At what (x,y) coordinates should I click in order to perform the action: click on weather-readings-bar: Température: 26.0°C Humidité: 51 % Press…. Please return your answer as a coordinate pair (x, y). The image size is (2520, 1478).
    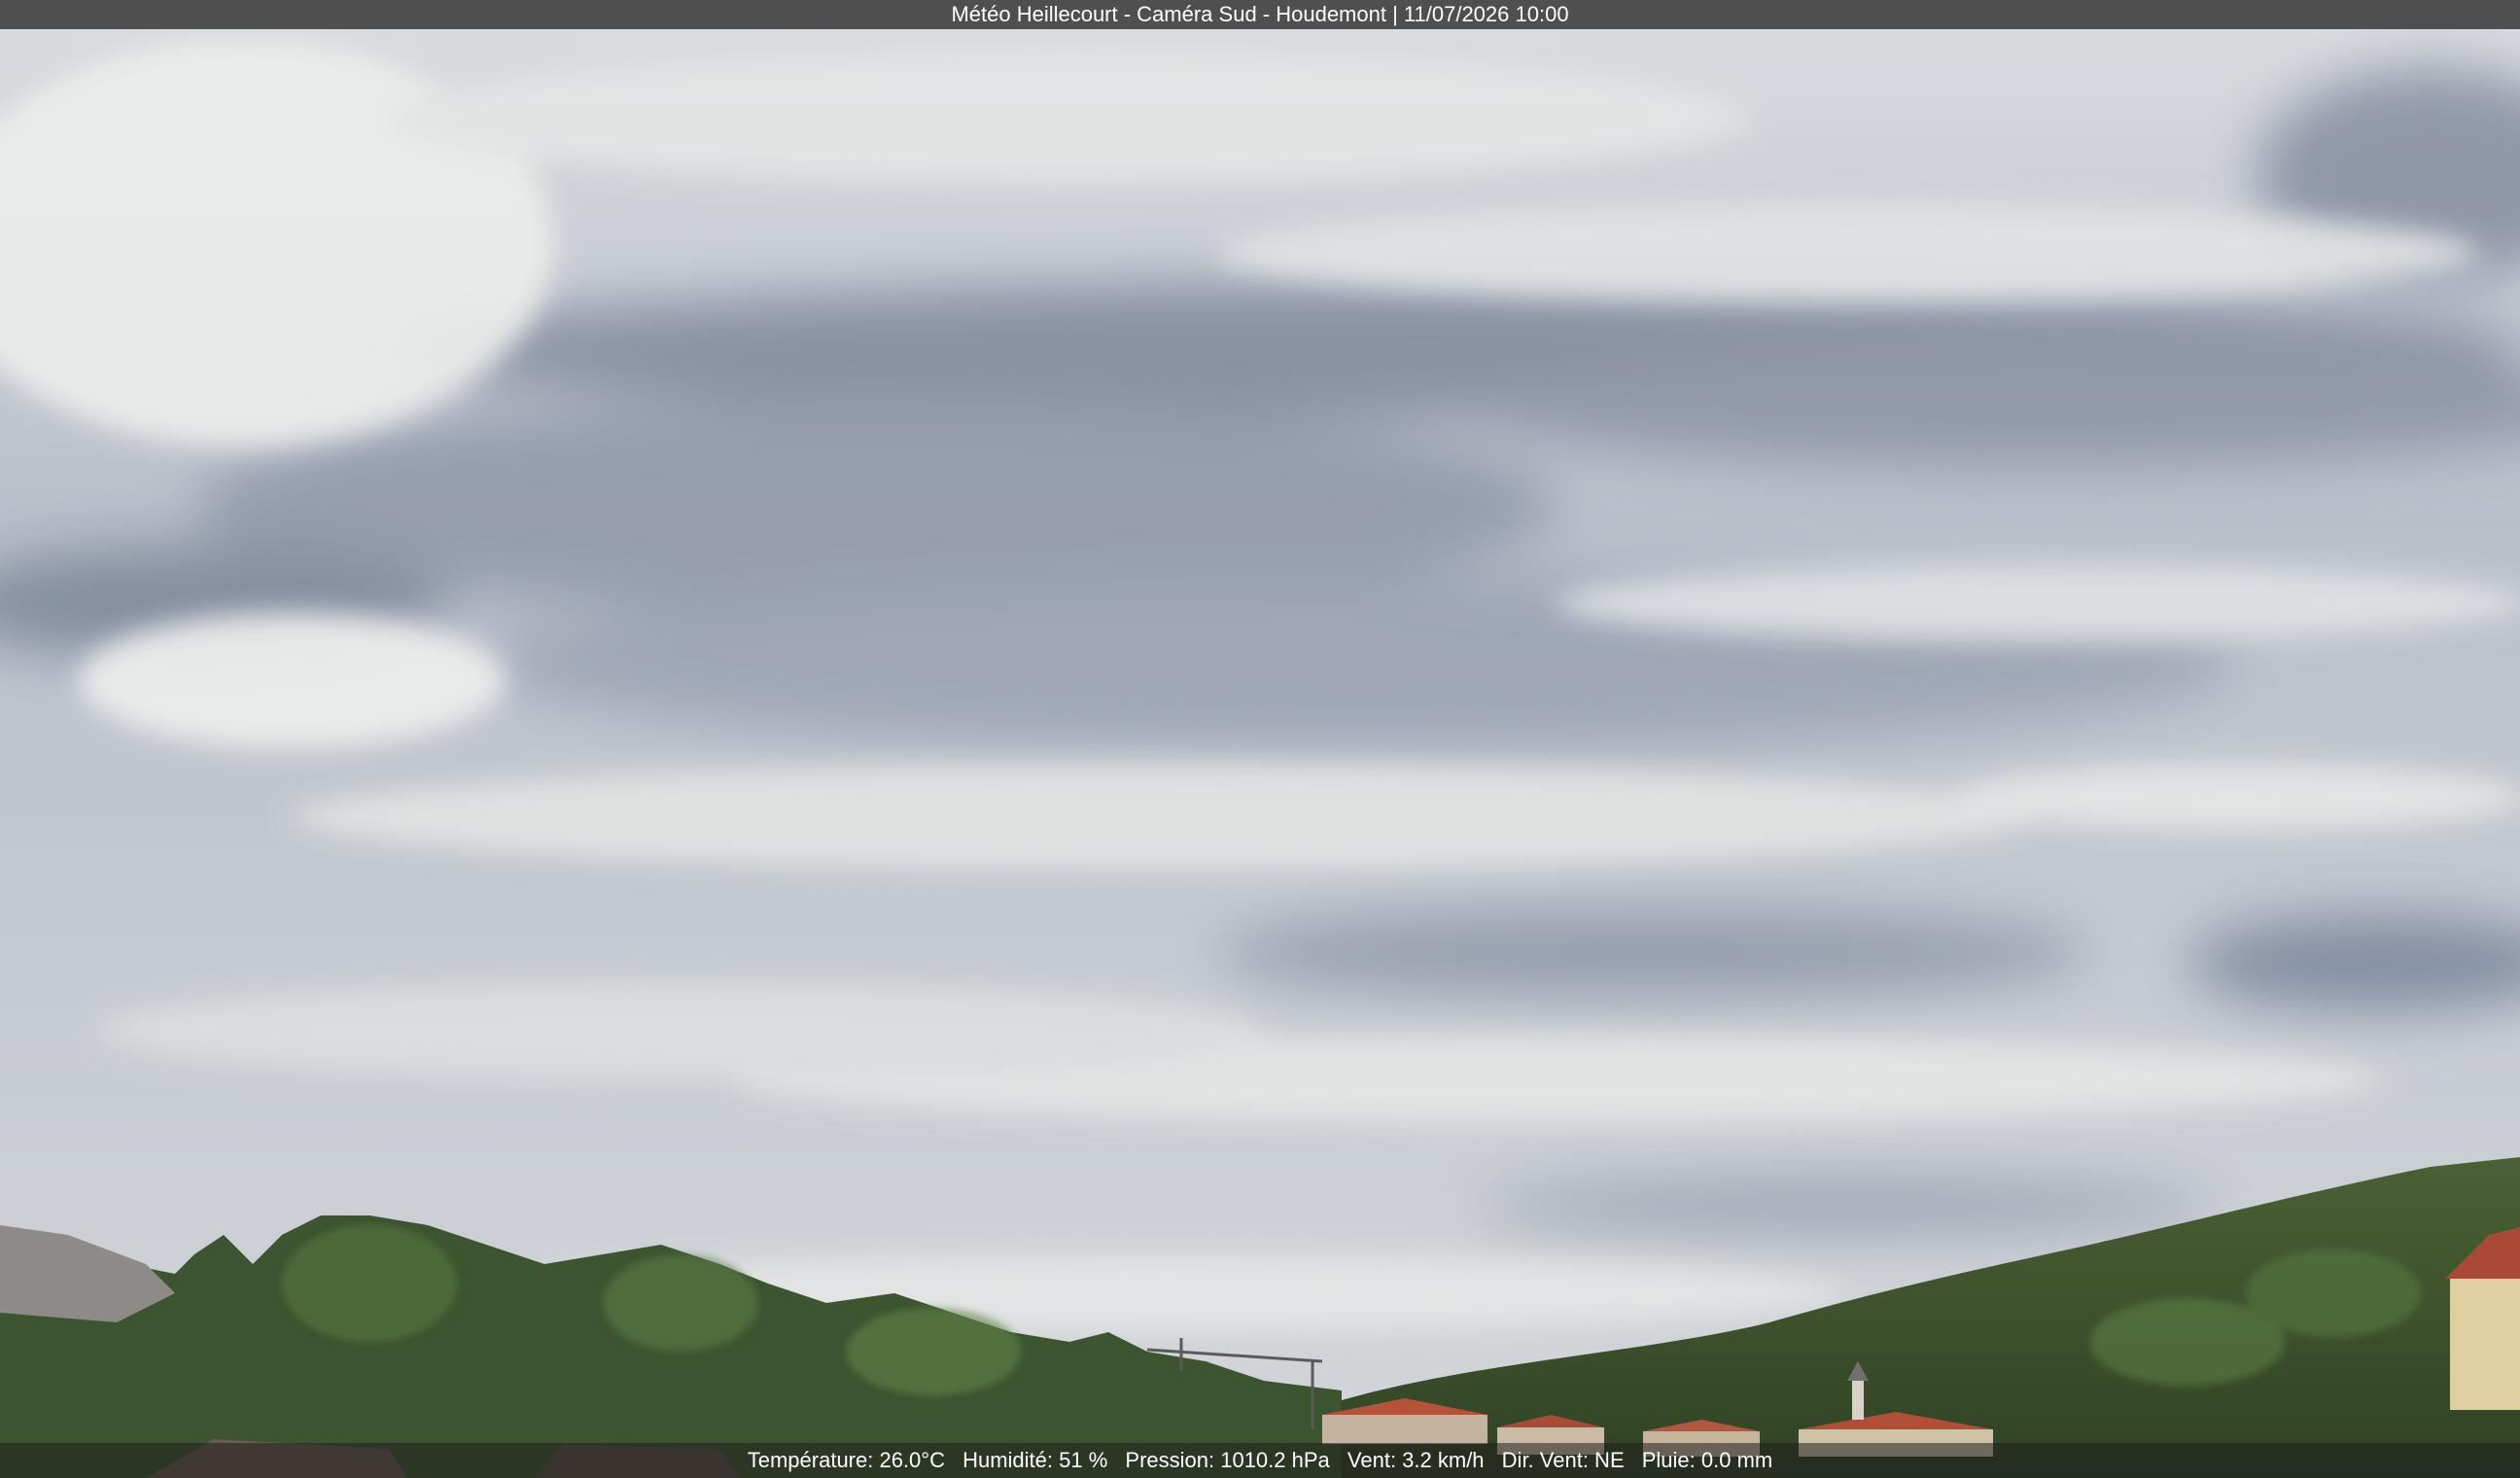
    Looking at the image, I should click on (1260, 1460).